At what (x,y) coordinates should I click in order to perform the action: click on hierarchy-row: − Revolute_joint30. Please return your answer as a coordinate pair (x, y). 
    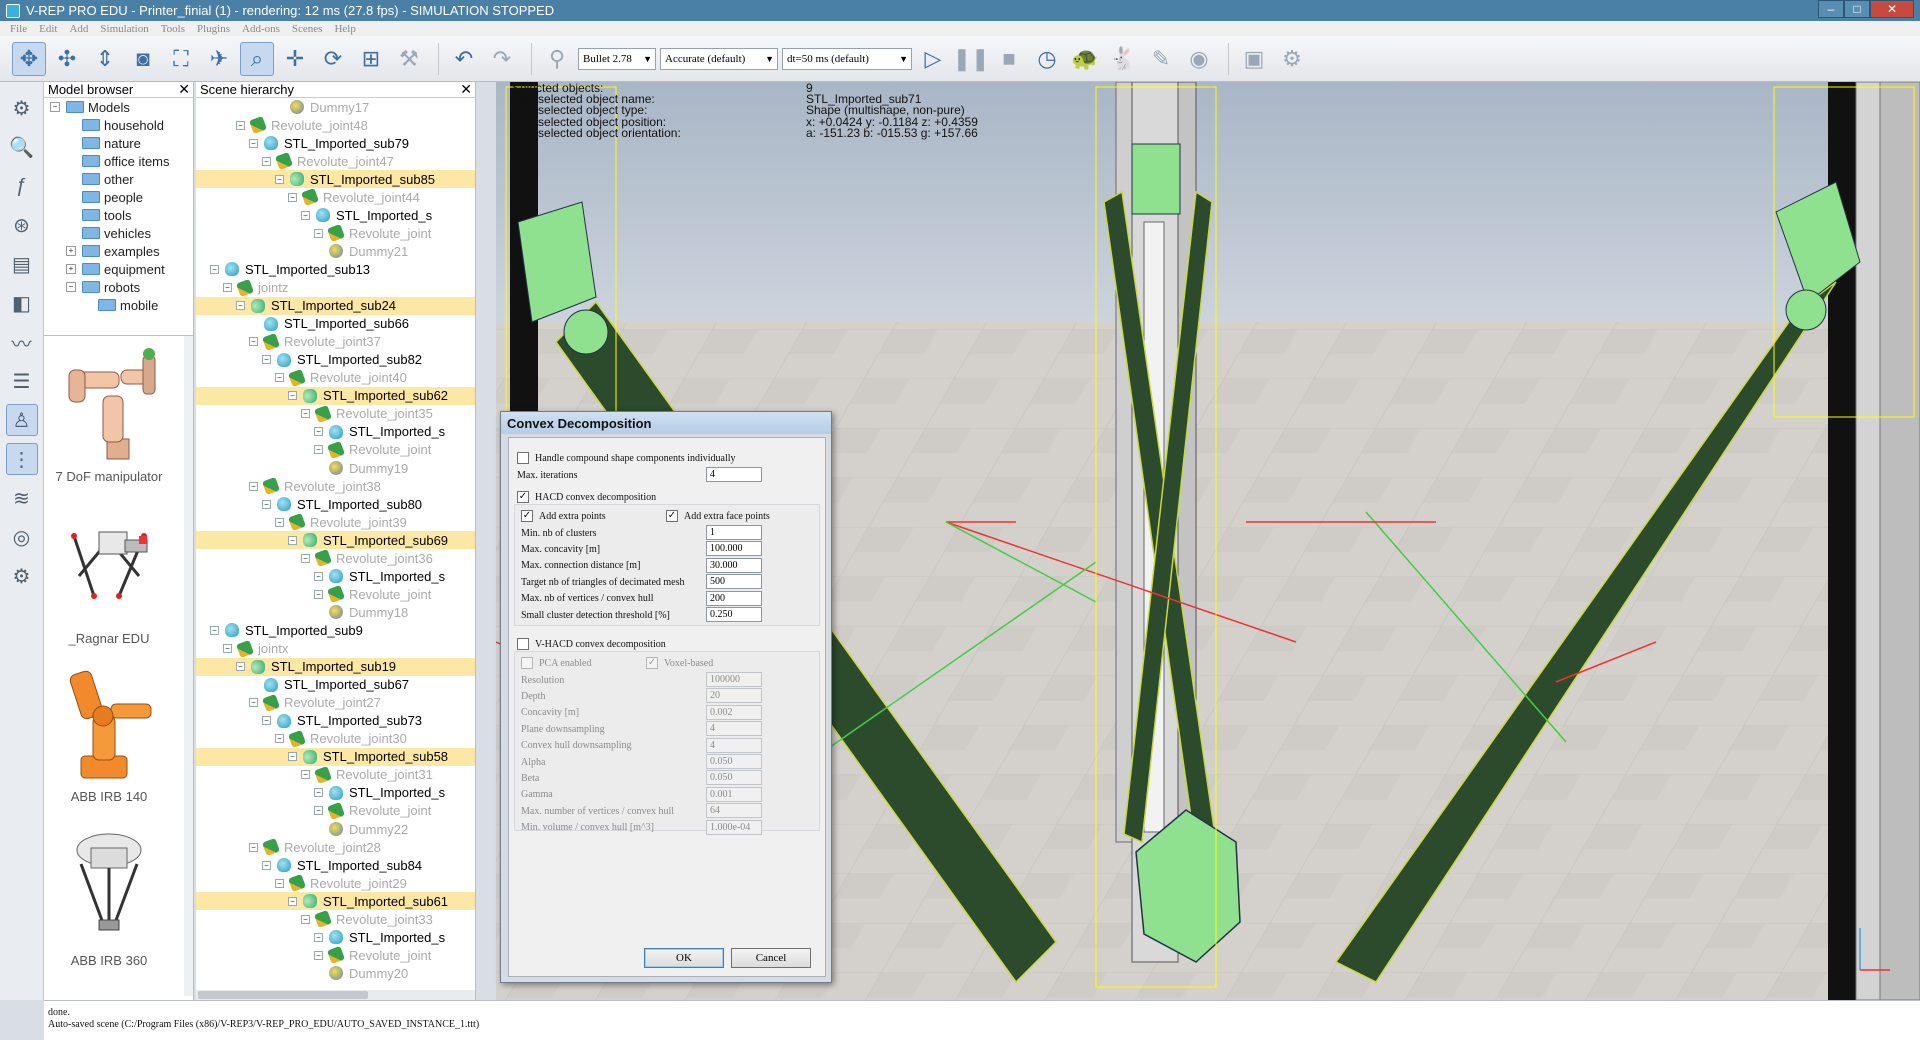
    Looking at the image, I should click on (335, 738).